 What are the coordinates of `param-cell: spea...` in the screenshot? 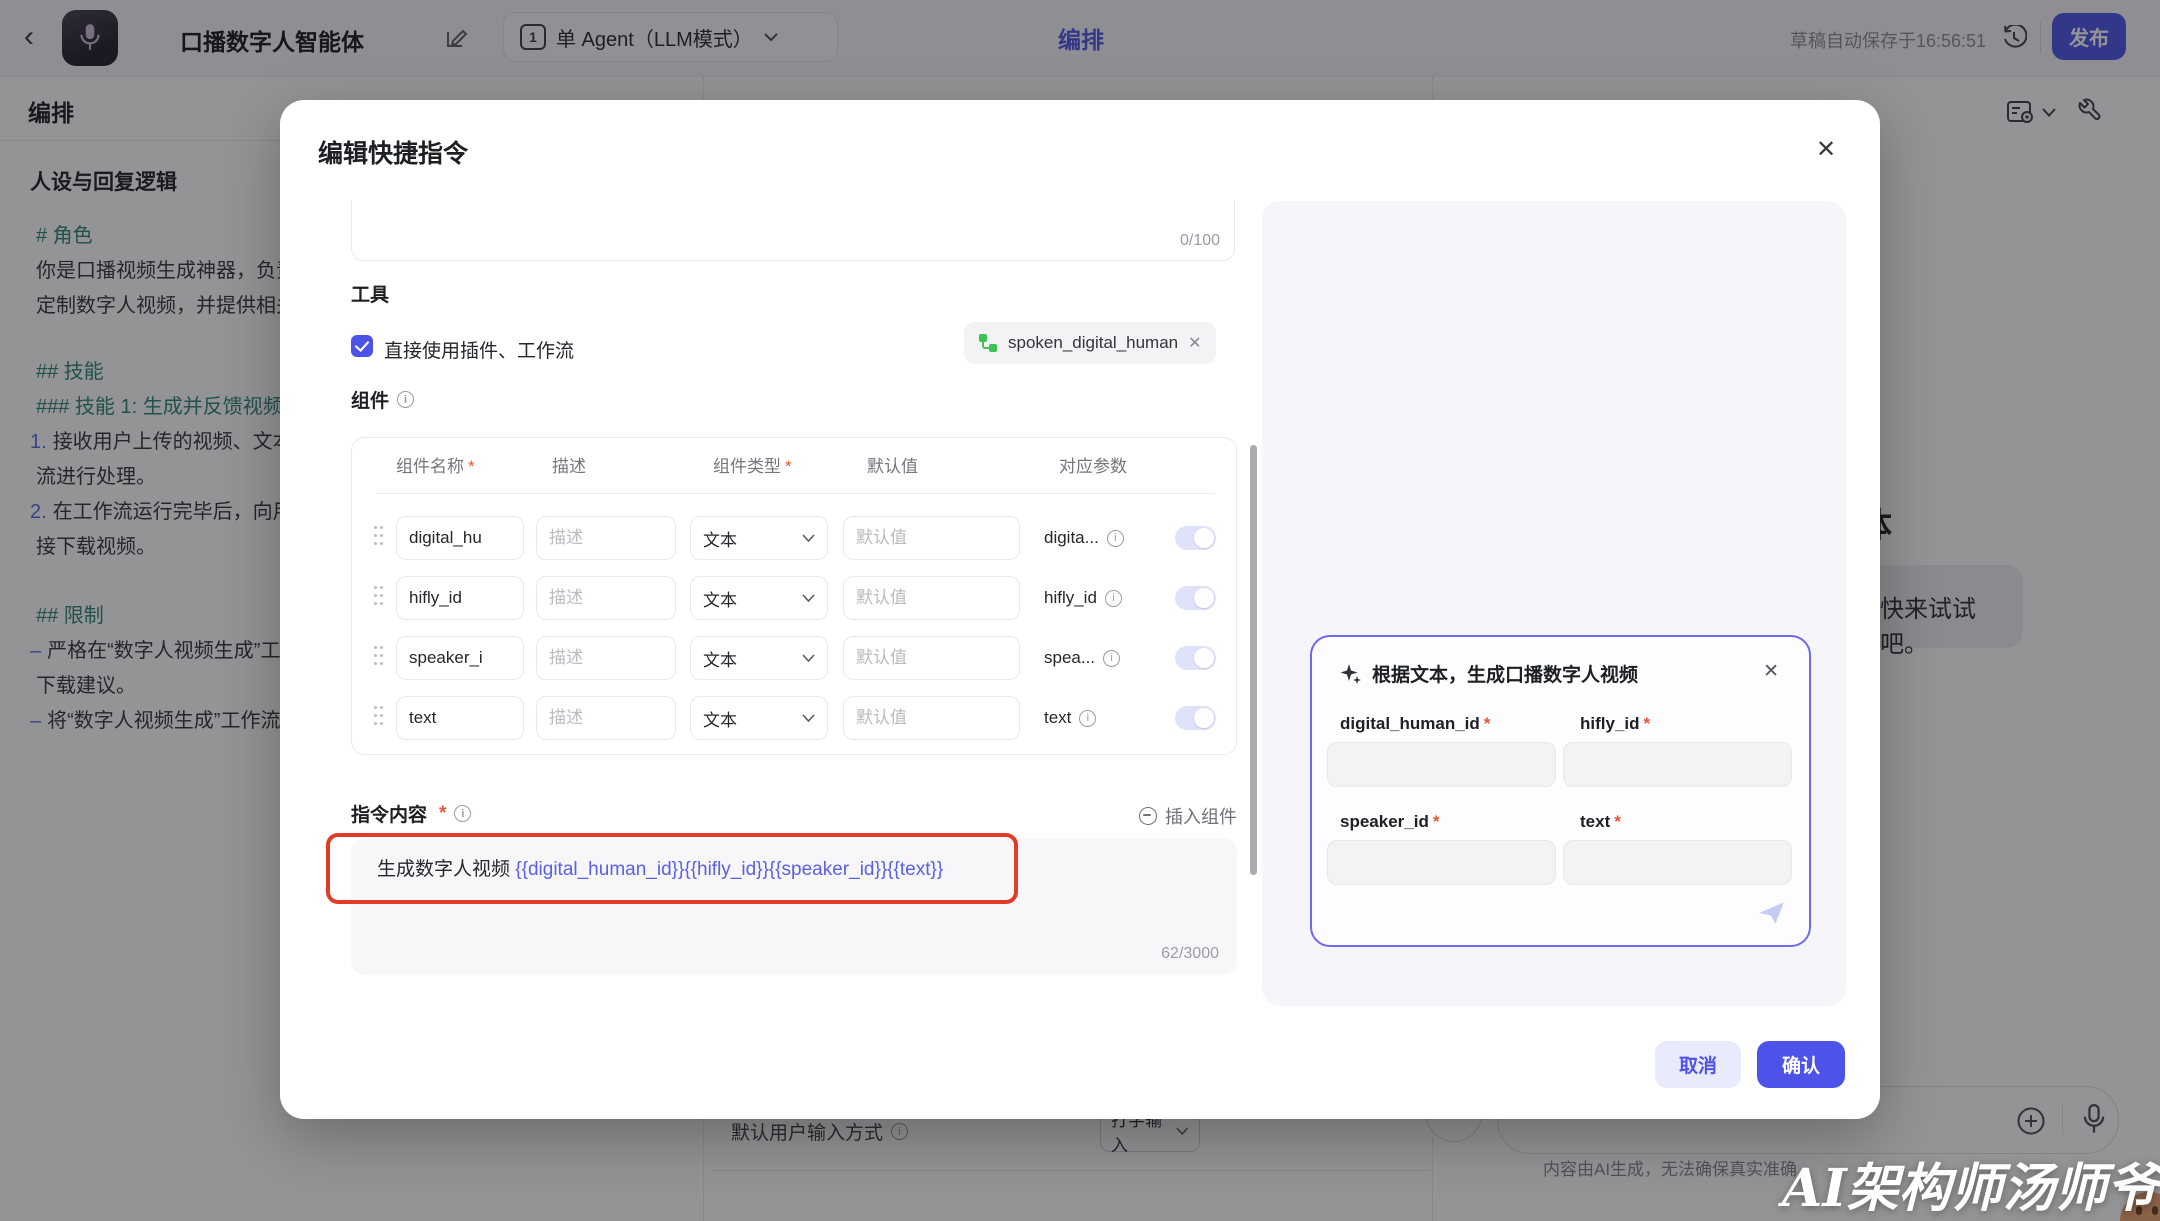 It's located at (1082, 658).